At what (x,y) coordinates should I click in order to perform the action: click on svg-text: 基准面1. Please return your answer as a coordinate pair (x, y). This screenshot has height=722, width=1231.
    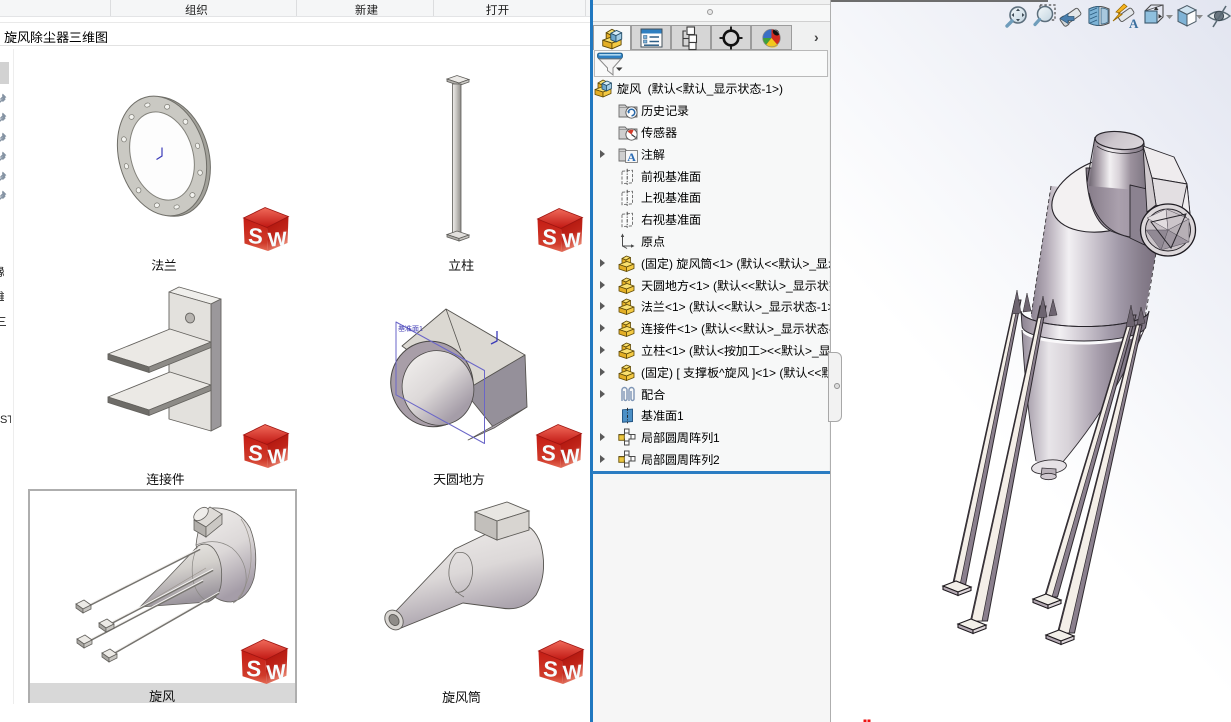
    Looking at the image, I should click on (410, 329).